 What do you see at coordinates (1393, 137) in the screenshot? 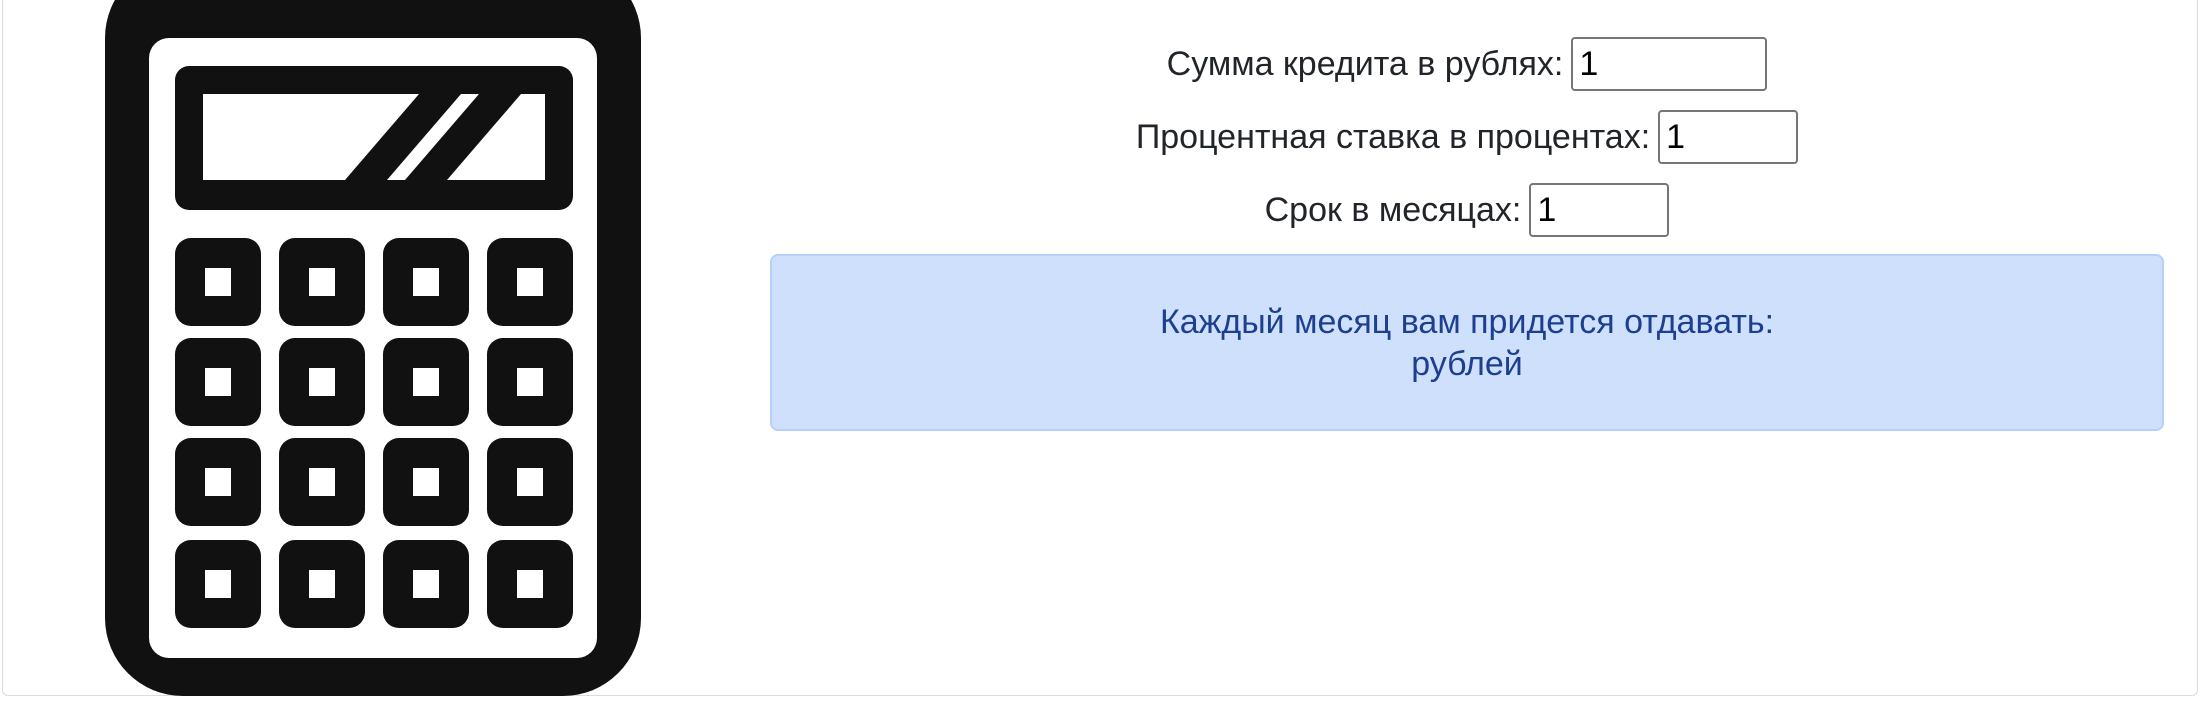
I see `interest-rate-label: Процентная ставка в процентах:` at bounding box center [1393, 137].